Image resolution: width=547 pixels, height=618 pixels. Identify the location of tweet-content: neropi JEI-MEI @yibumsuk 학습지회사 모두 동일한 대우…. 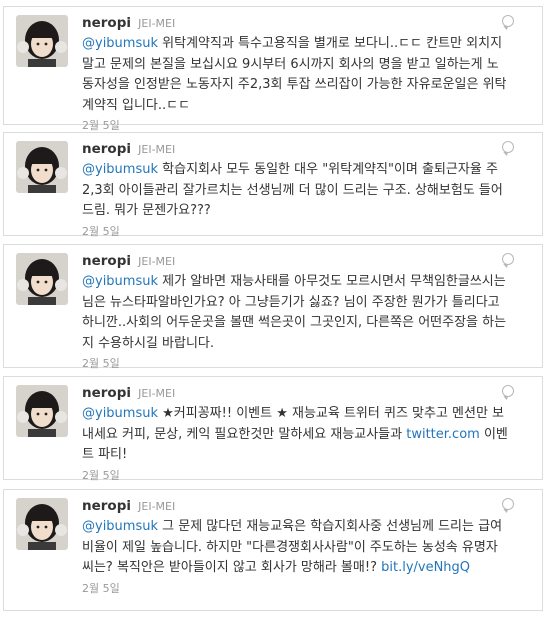
(295, 190).